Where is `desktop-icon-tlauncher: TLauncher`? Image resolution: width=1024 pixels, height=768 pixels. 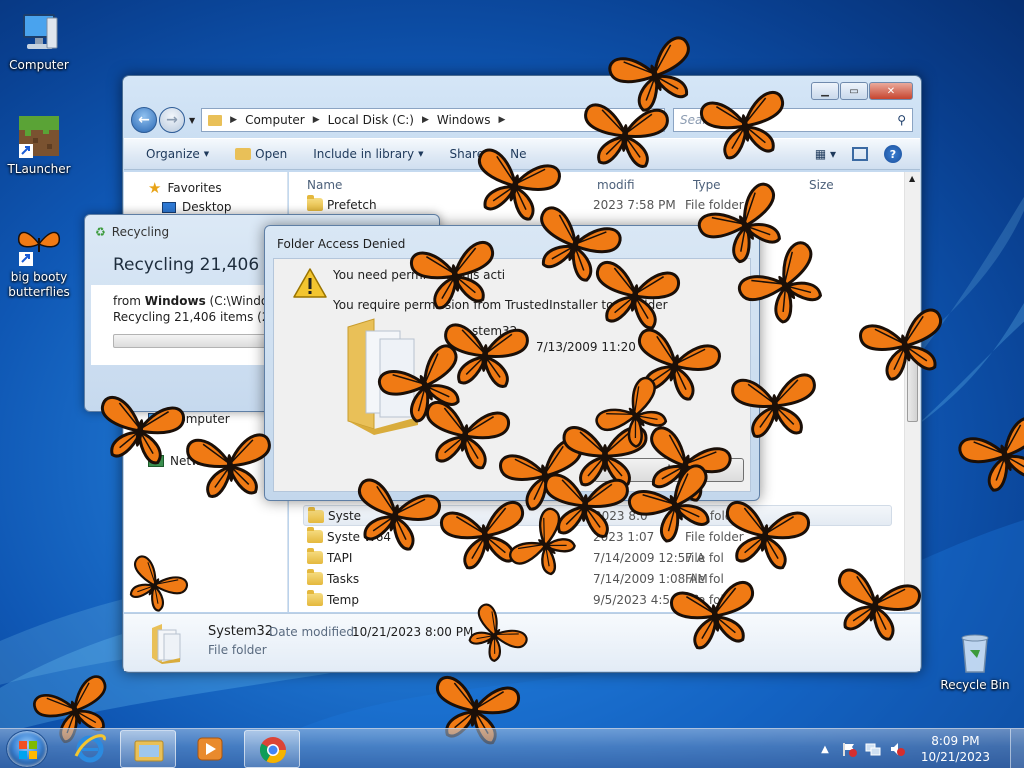
desktop-icon-tlauncher: TLauncher is located at coordinates (39, 144).